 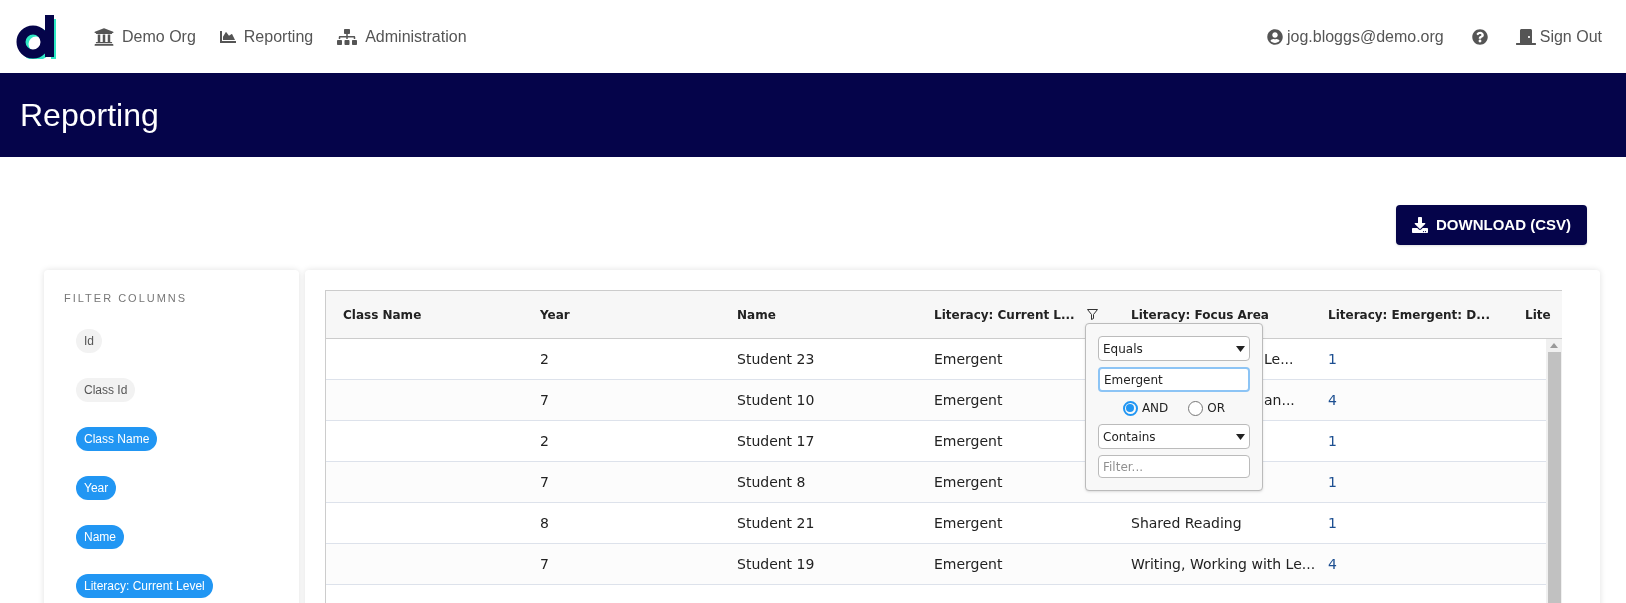 What do you see at coordinates (1525, 36) in the screenshot?
I see `door-icon` at bounding box center [1525, 36].